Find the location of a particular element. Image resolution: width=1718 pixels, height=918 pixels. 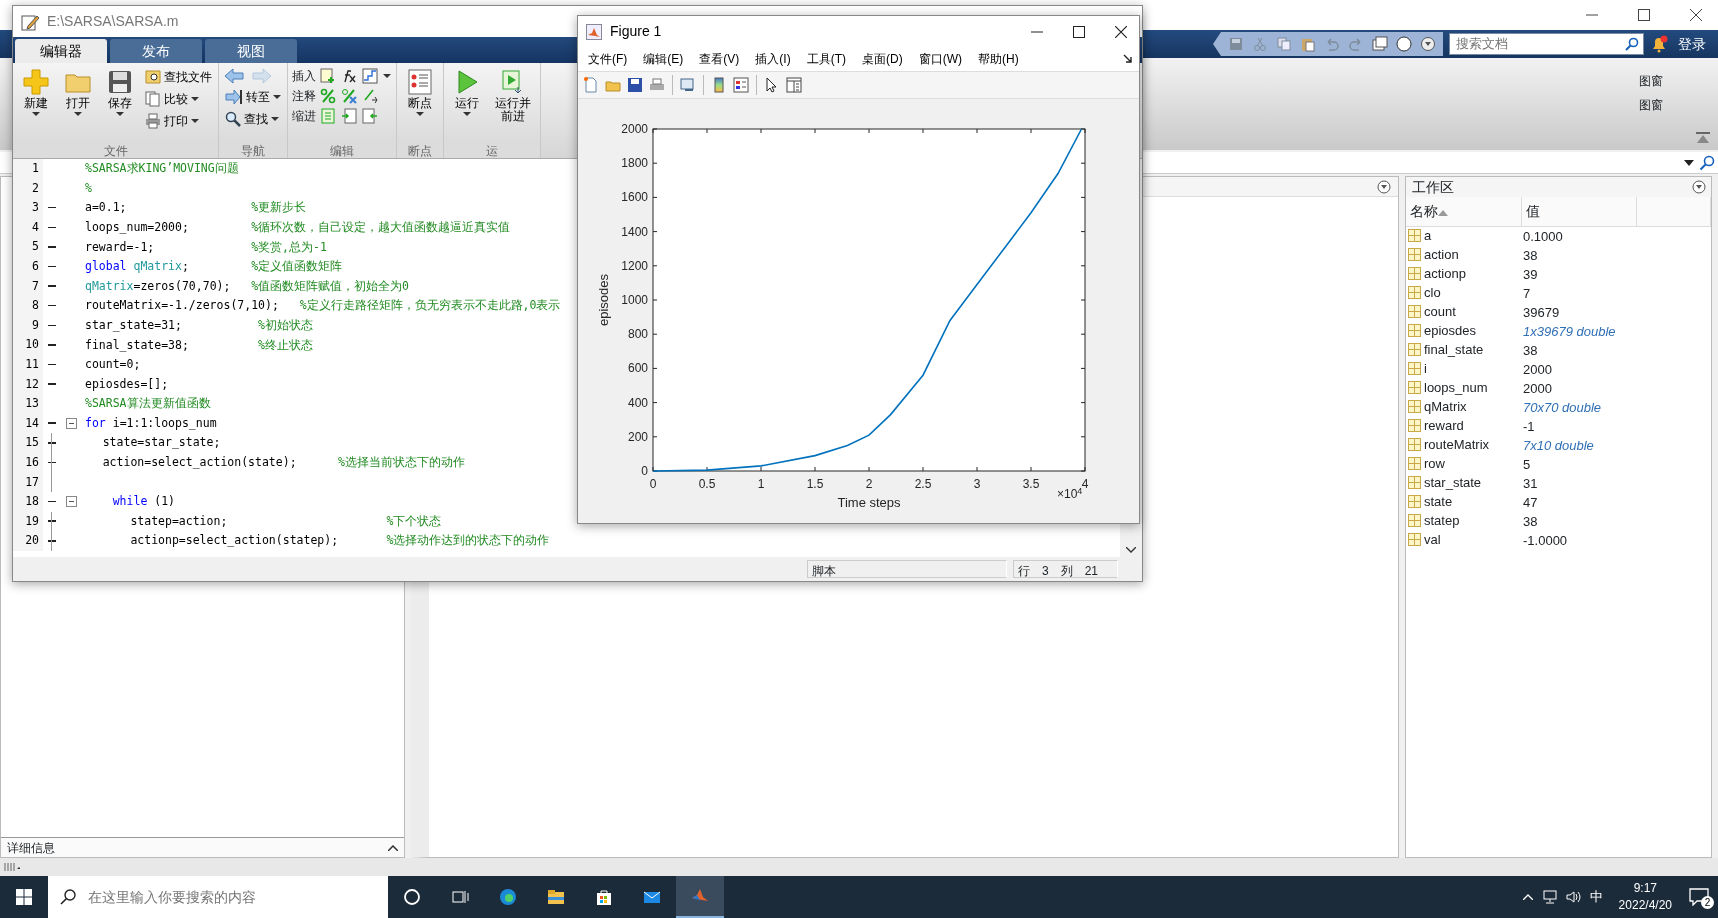

ribbon-tab: 发布 is located at coordinates (156, 51).